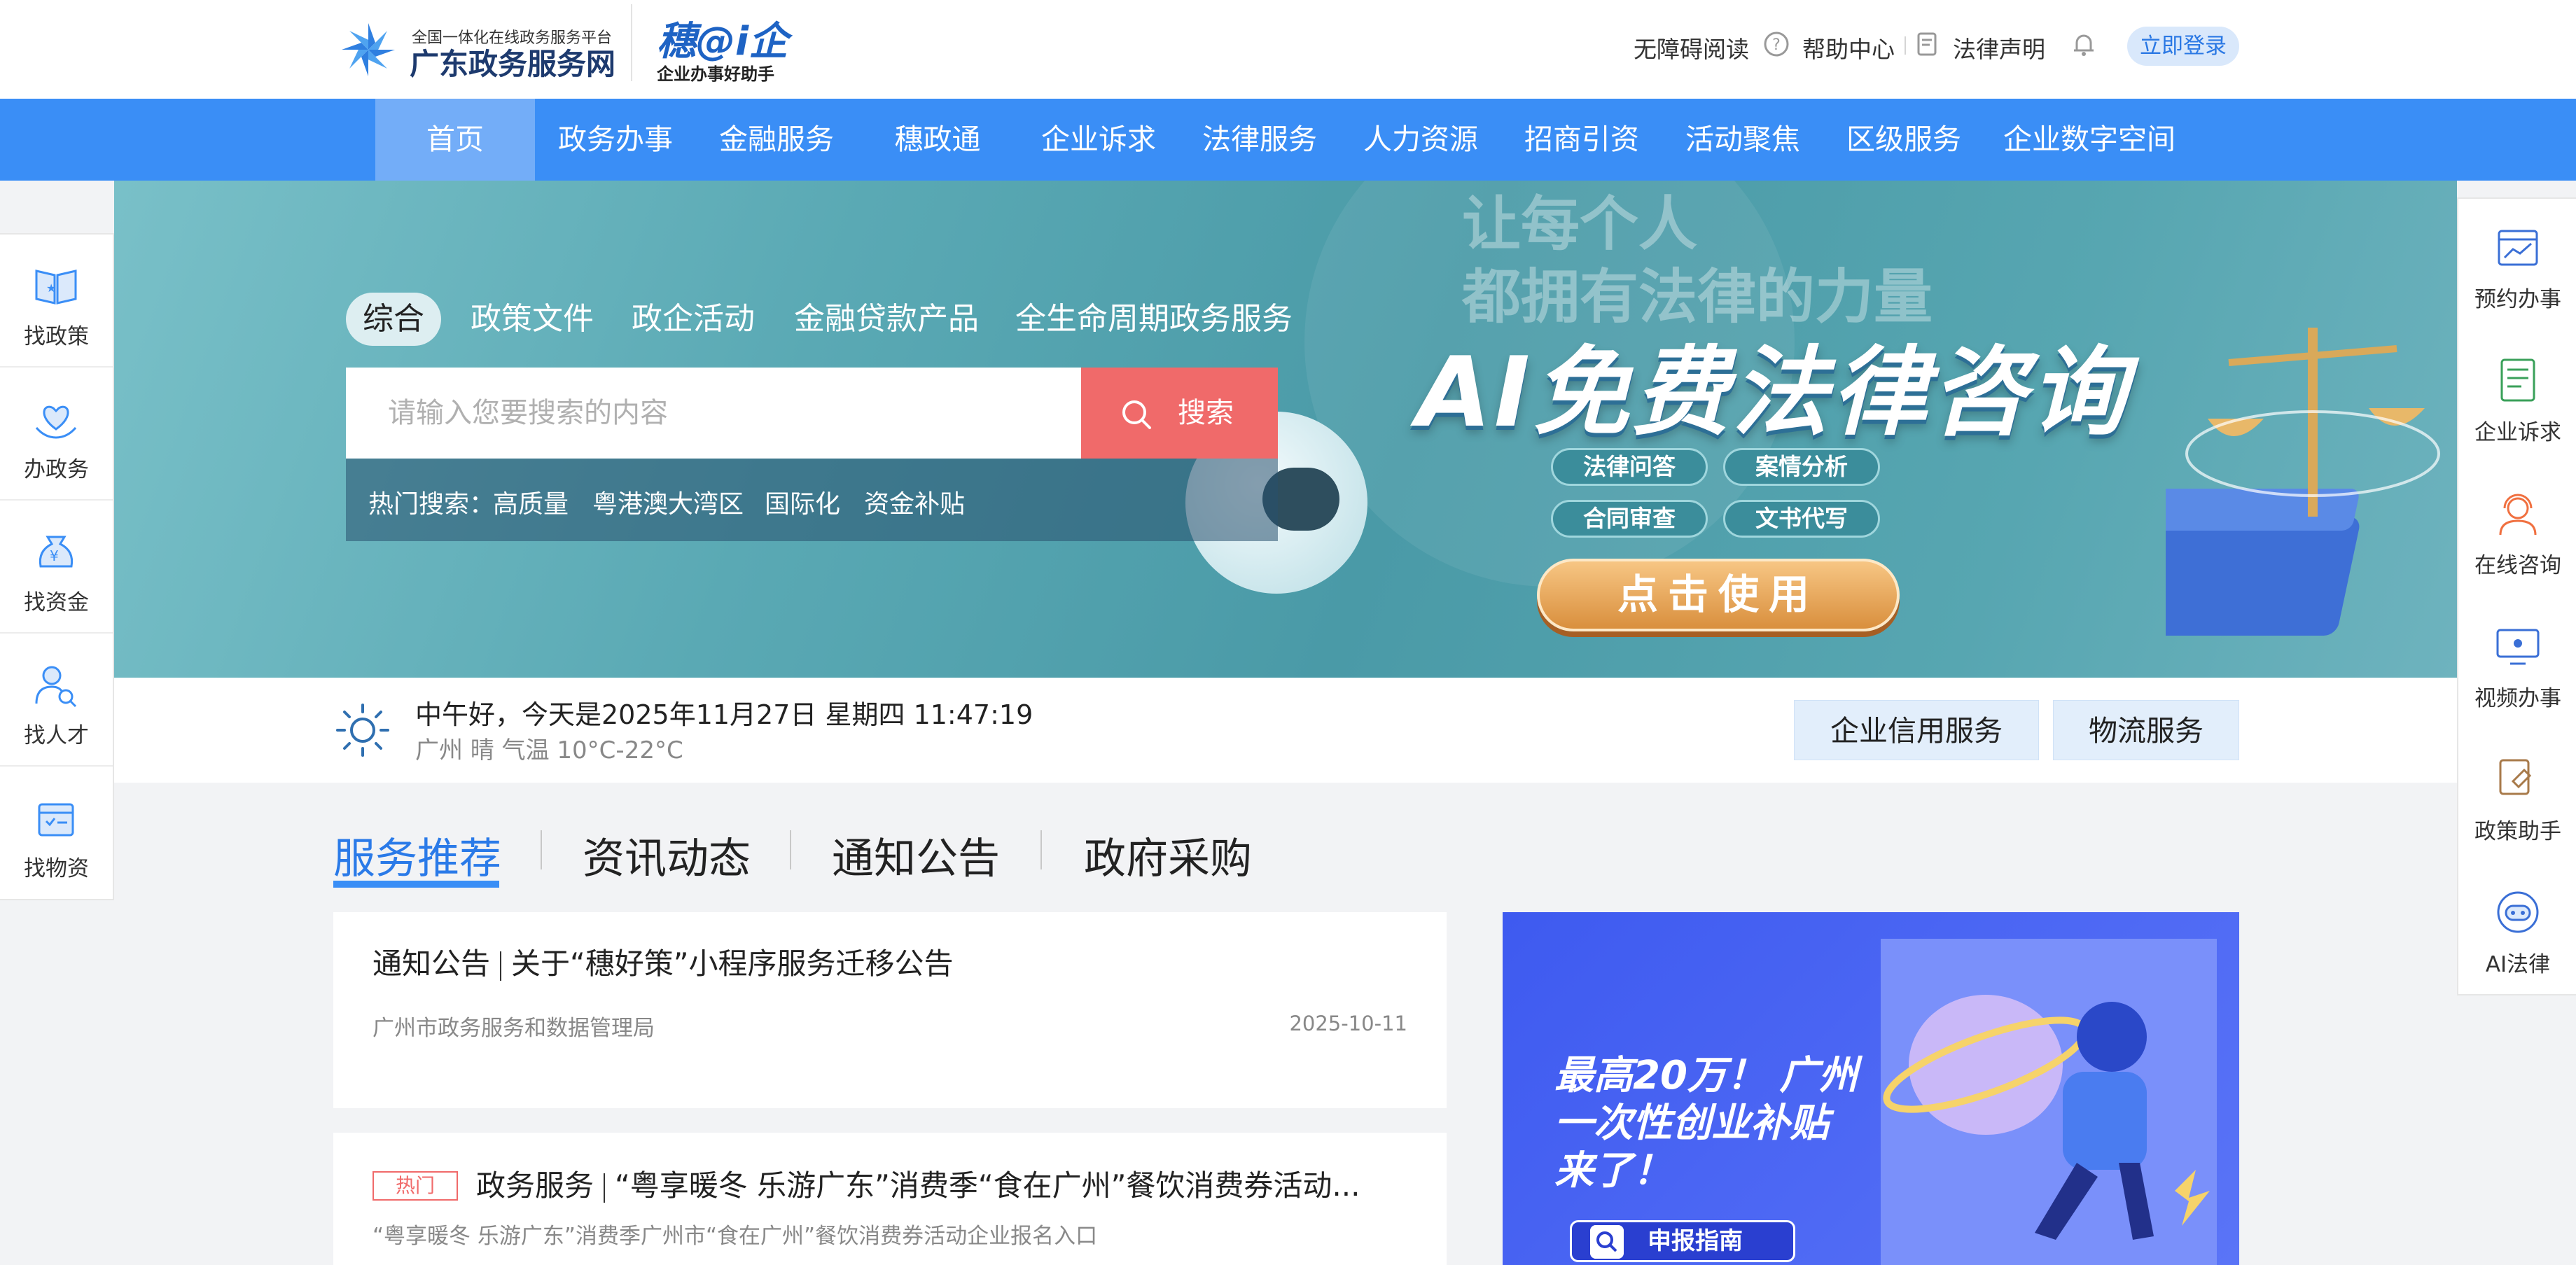 The height and width of the screenshot is (1265, 2576). Describe the element at coordinates (362, 730) in the screenshot. I see `sun-weather-icon` at that location.